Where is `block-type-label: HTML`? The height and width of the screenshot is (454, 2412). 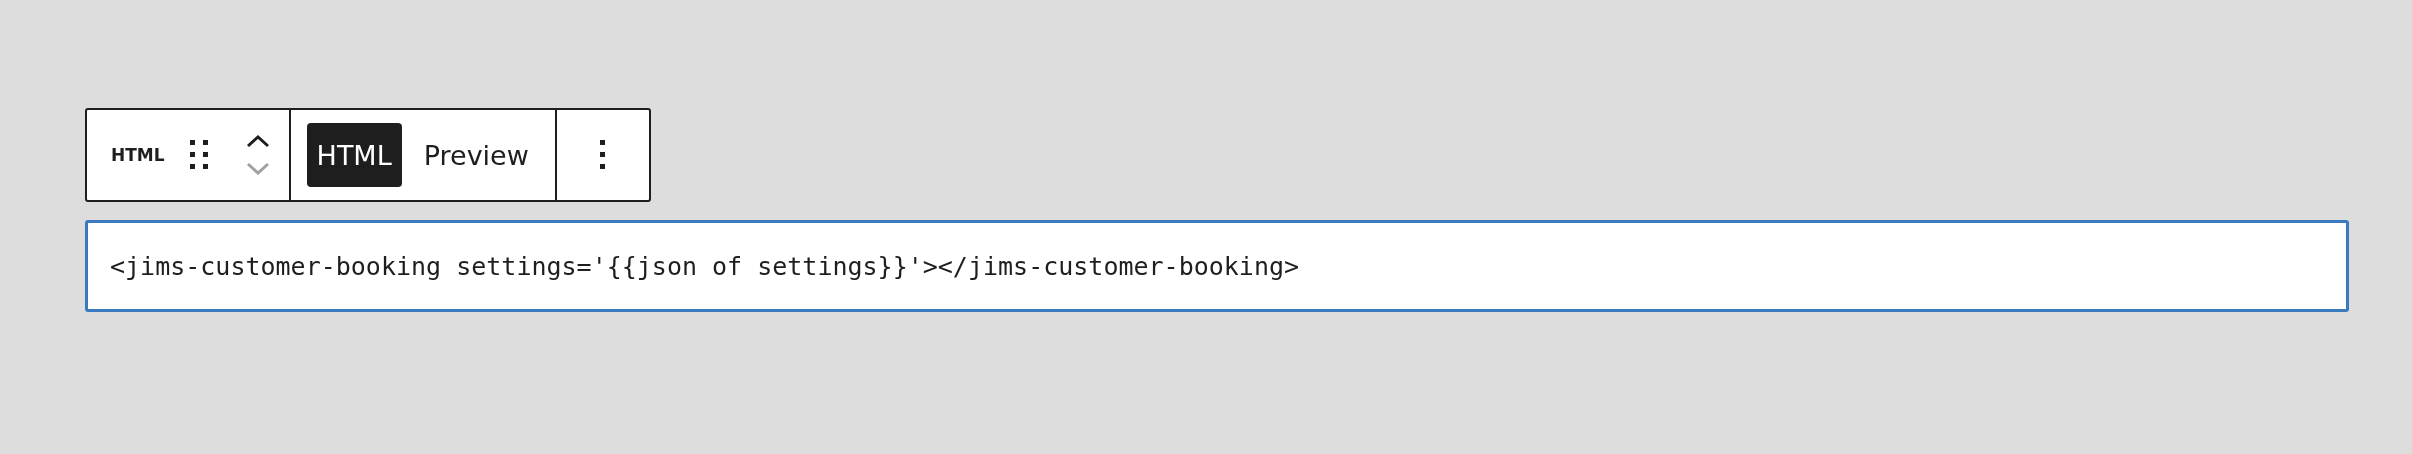
block-type-label: HTML is located at coordinates (138, 155).